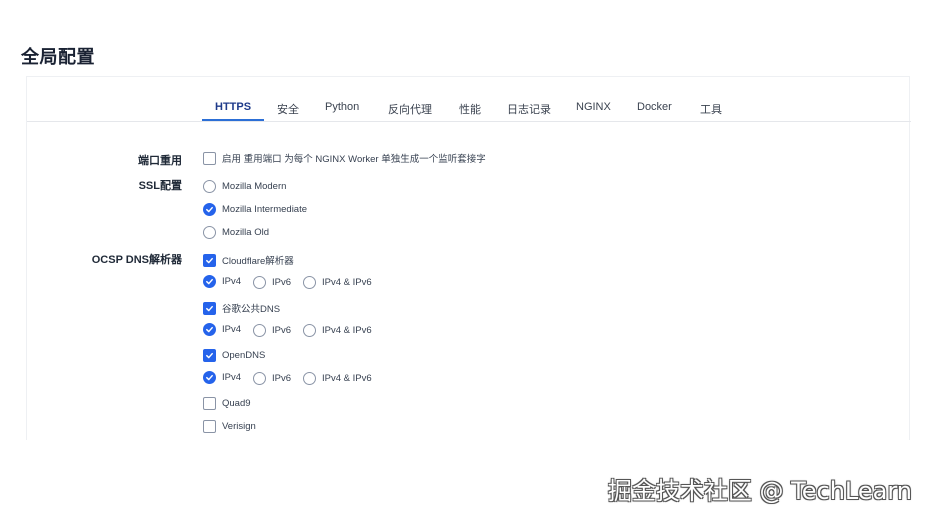 The image size is (930, 517). I want to click on cloudflare-dual-radio: IPv4 & IPv6, so click(337, 282).